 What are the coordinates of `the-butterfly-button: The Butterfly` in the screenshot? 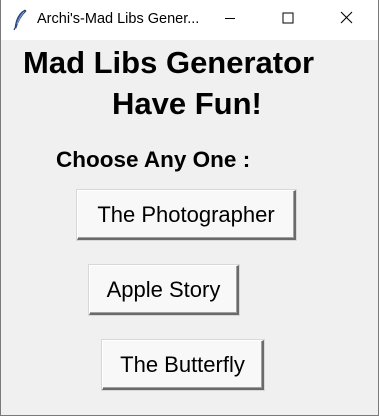 It's located at (183, 365).